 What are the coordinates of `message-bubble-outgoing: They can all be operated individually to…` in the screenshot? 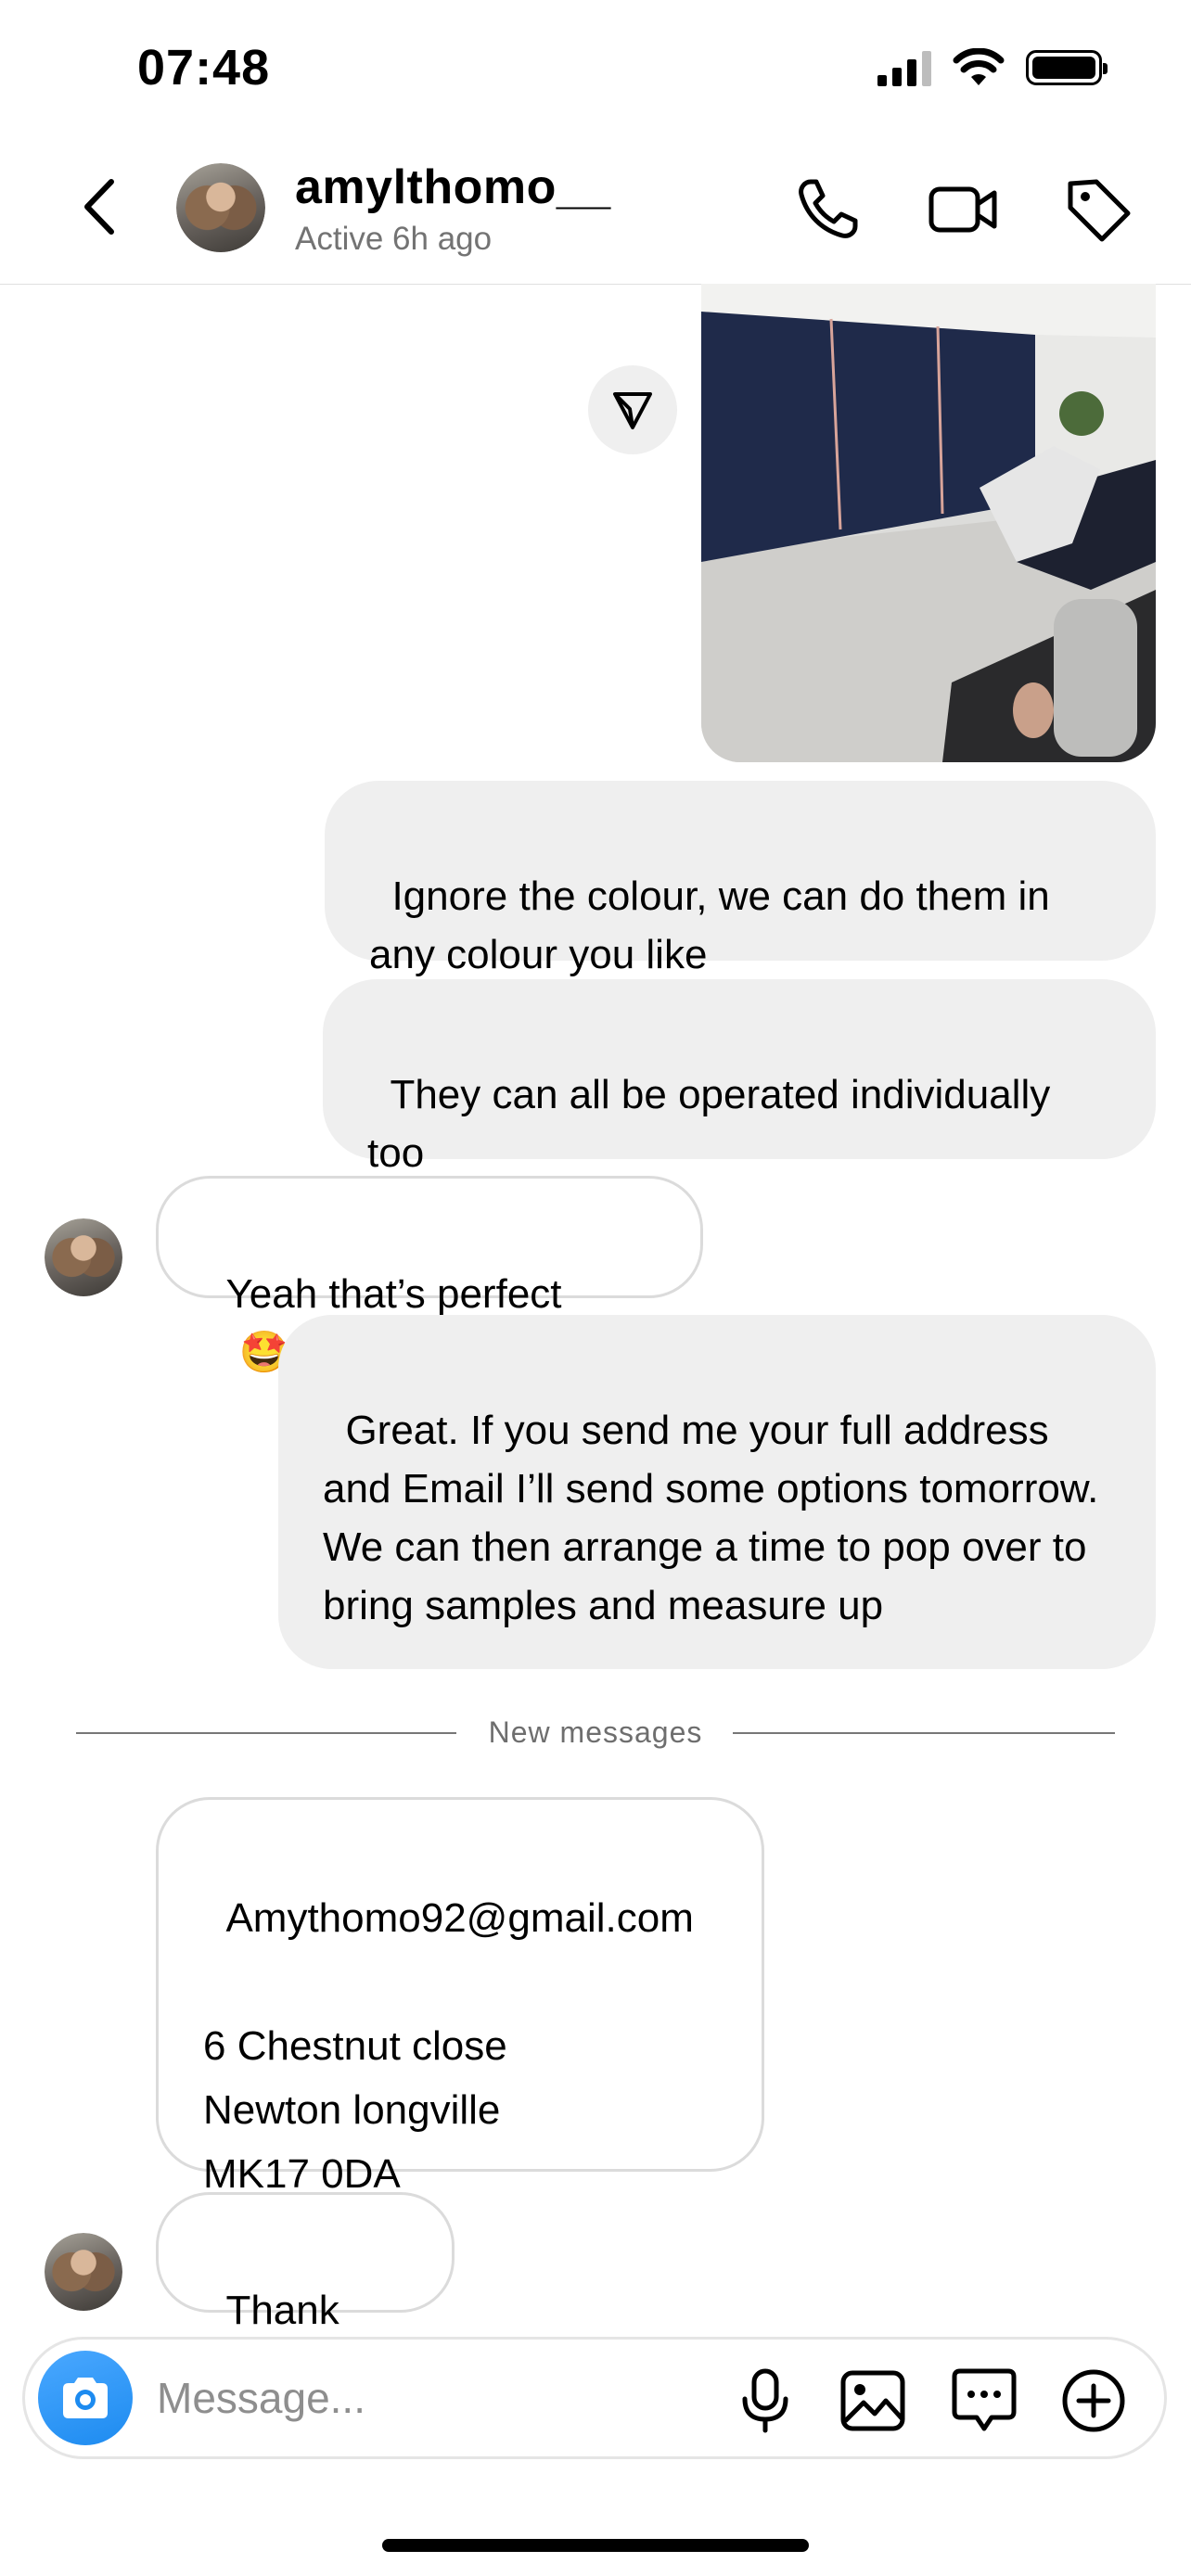 It's located at (739, 1077).